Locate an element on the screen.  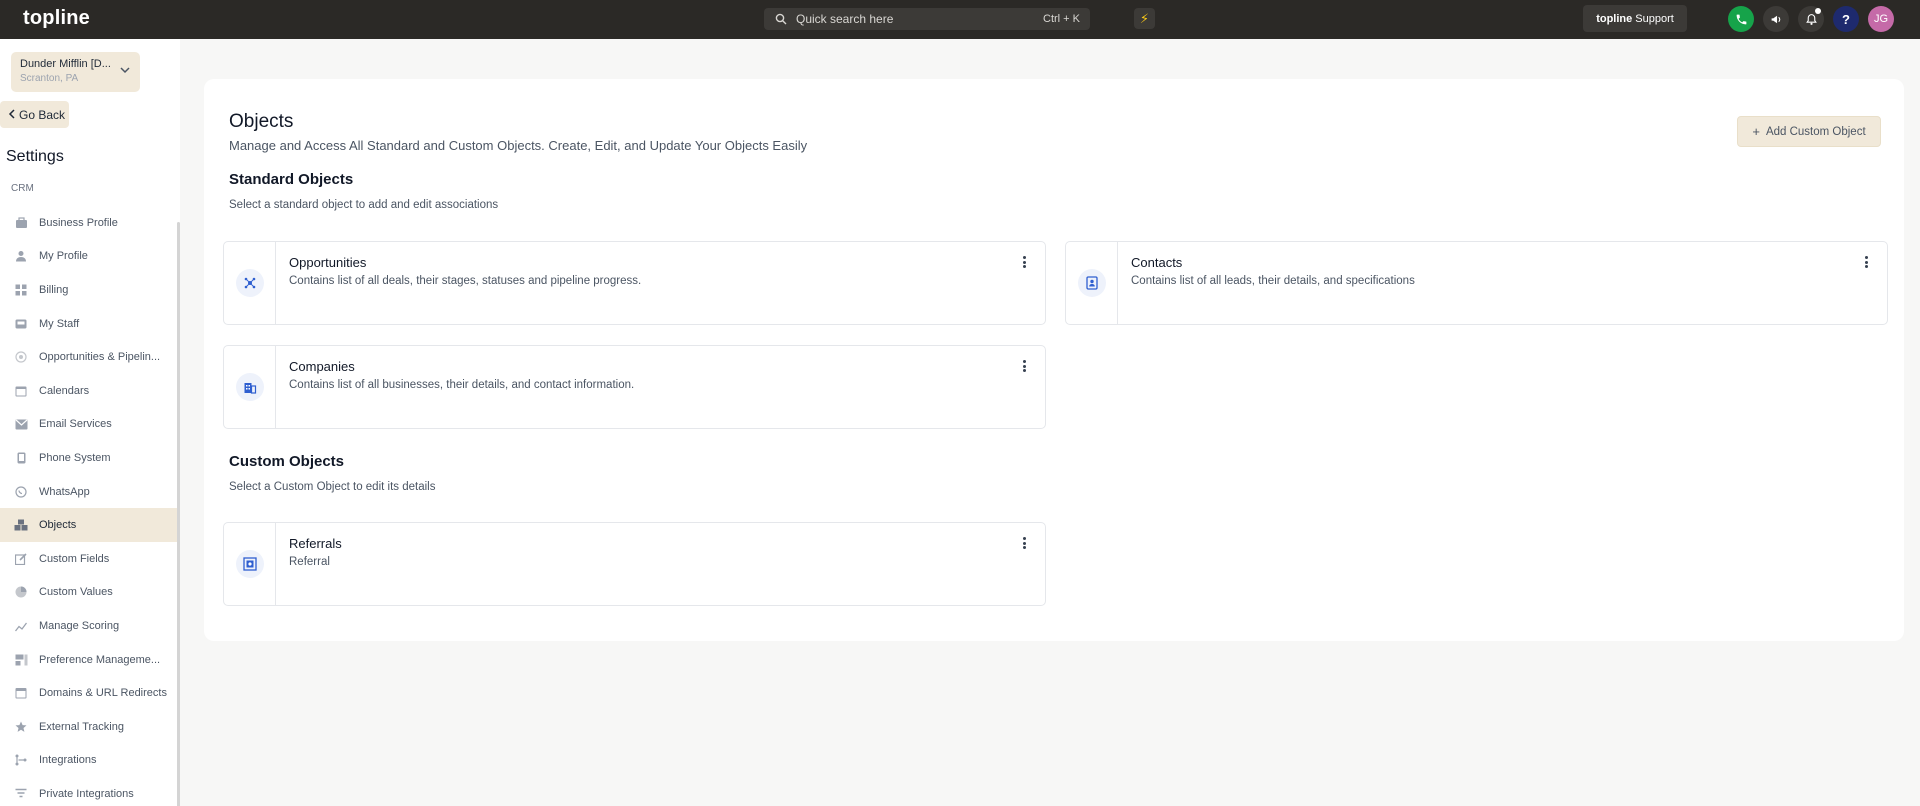
grid-icon is located at coordinates (21, 290).